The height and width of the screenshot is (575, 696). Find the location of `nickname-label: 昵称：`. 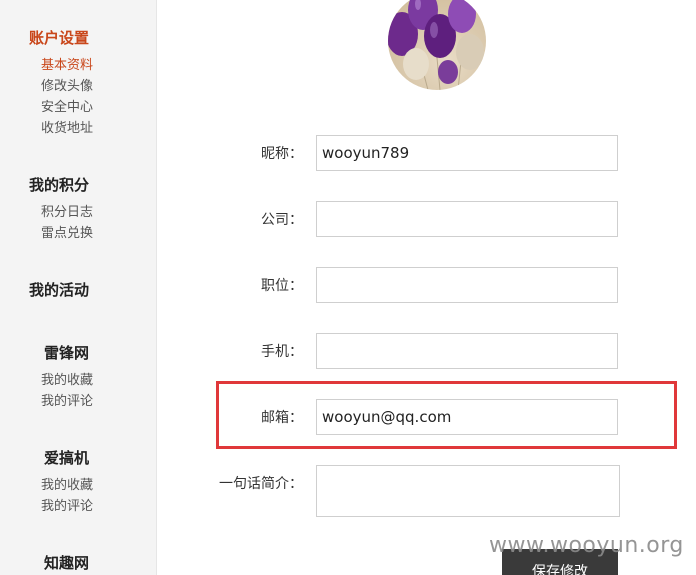

nickname-label: 昵称： is located at coordinates (282, 154).